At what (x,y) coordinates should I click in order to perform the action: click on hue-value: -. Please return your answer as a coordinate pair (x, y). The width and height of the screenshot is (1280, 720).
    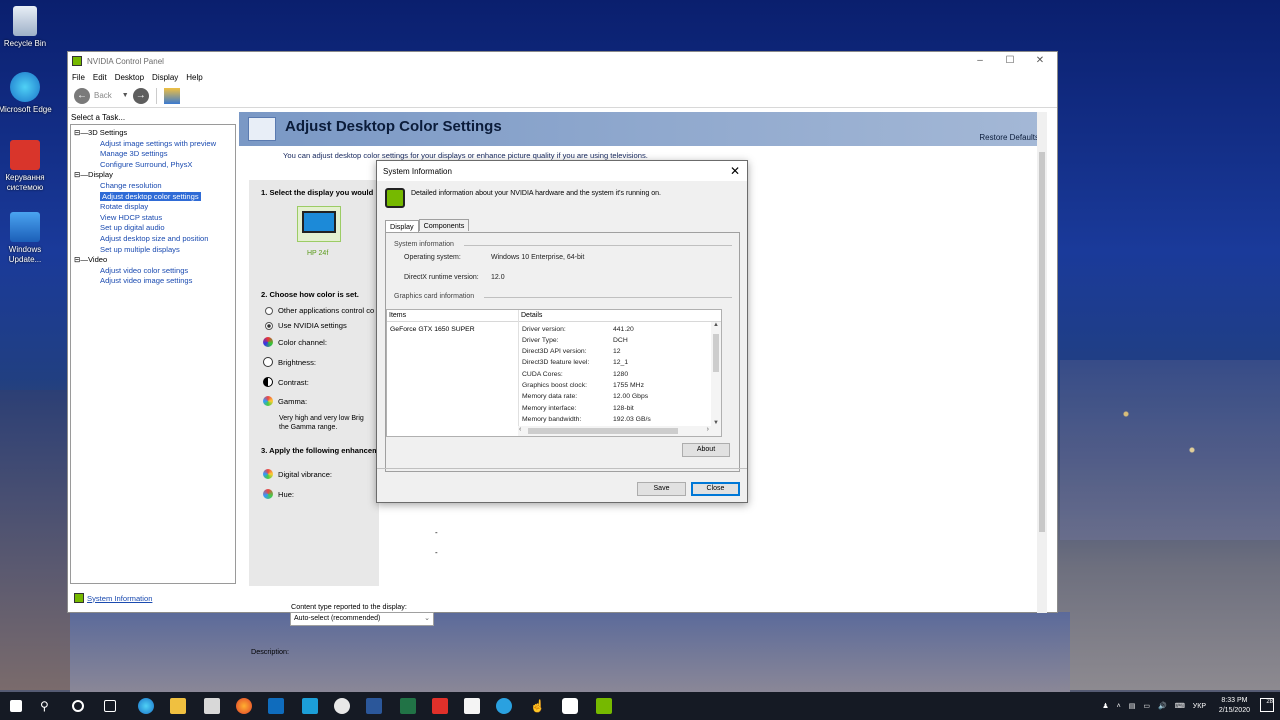
    Looking at the image, I should click on (436, 552).